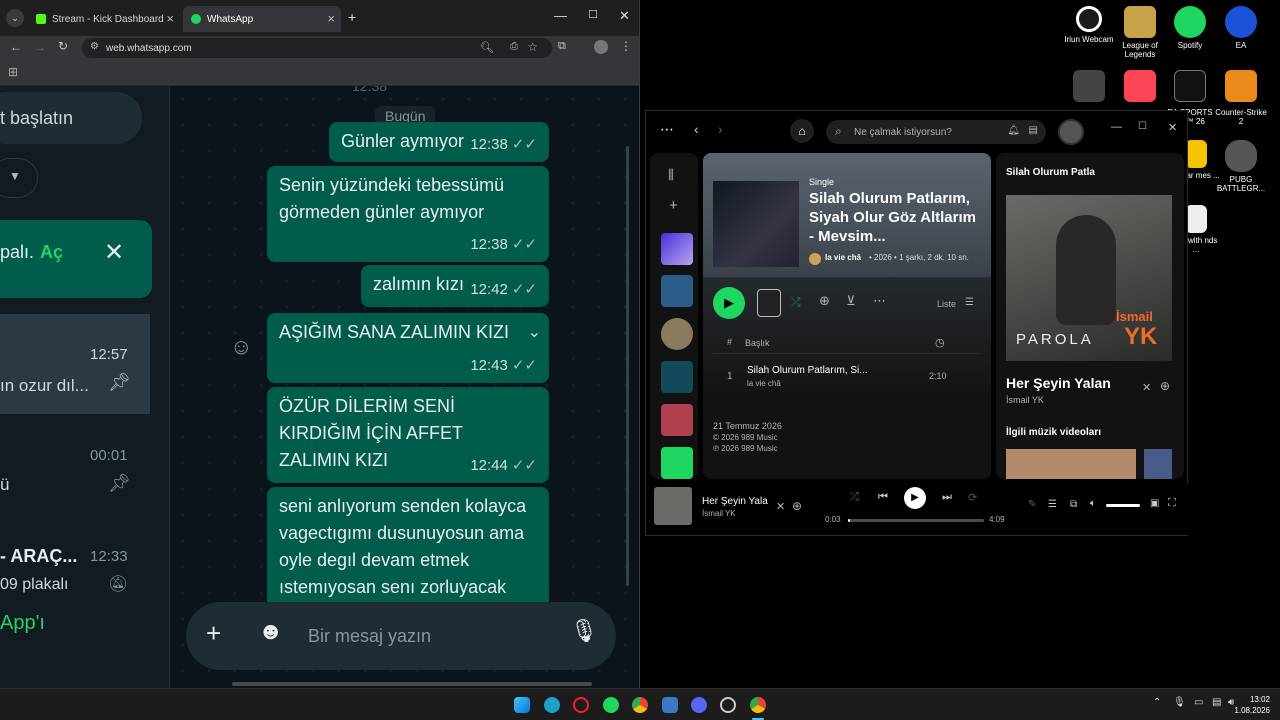  What do you see at coordinates (75, 471) in the screenshot?
I see `chat-list-item: 00:01 ü 📌︎` at bounding box center [75, 471].